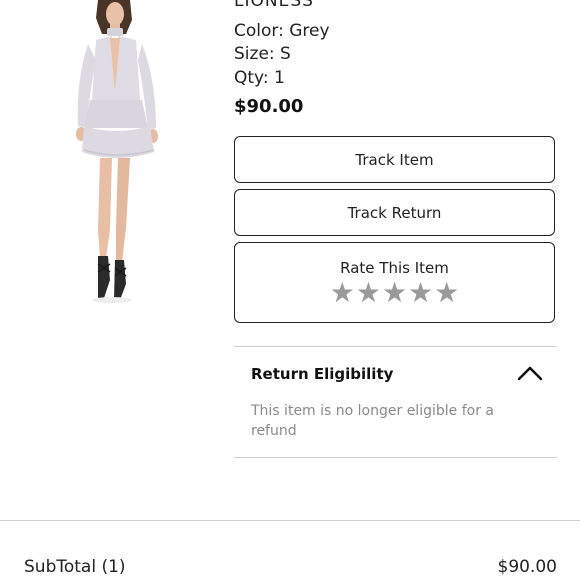  What do you see at coordinates (394, 212) in the screenshot?
I see `track-return-button: Track Return` at bounding box center [394, 212].